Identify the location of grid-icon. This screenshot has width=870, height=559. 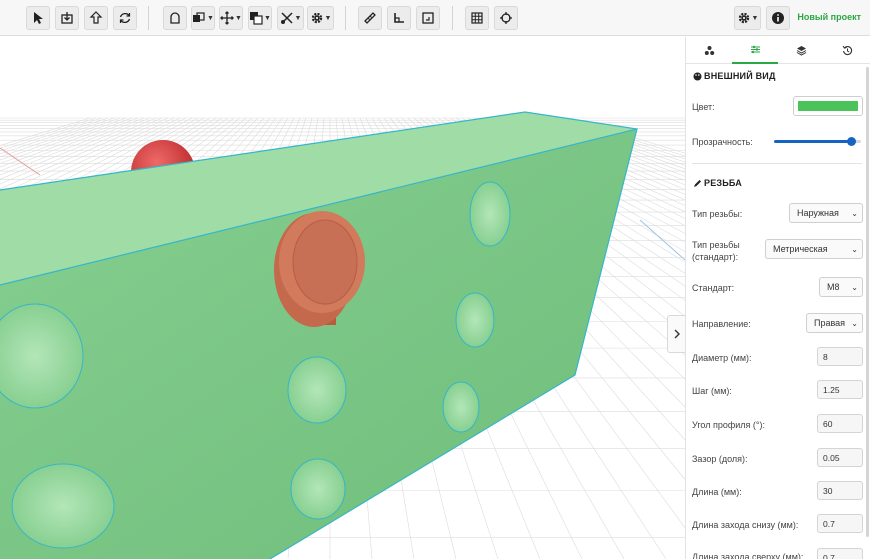
(477, 18).